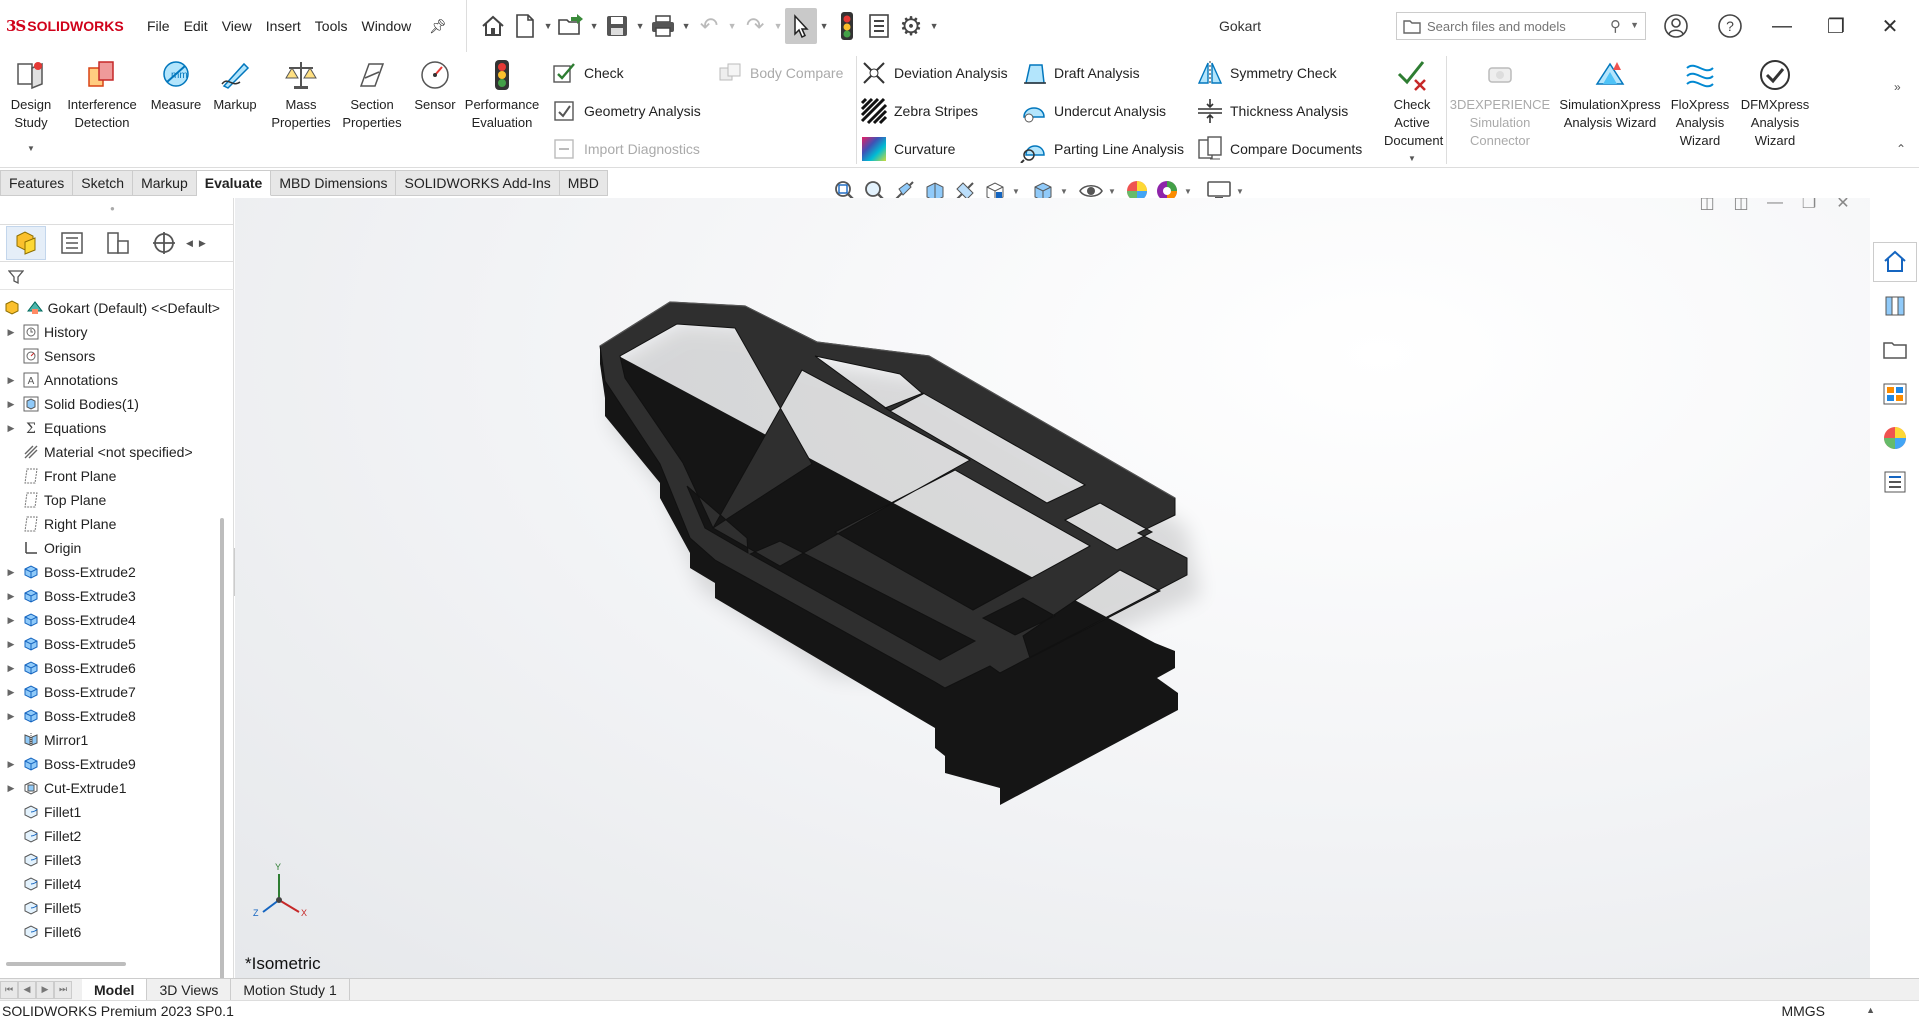 The height and width of the screenshot is (1021, 1919). I want to click on custom-properties-icon, so click(1895, 482).